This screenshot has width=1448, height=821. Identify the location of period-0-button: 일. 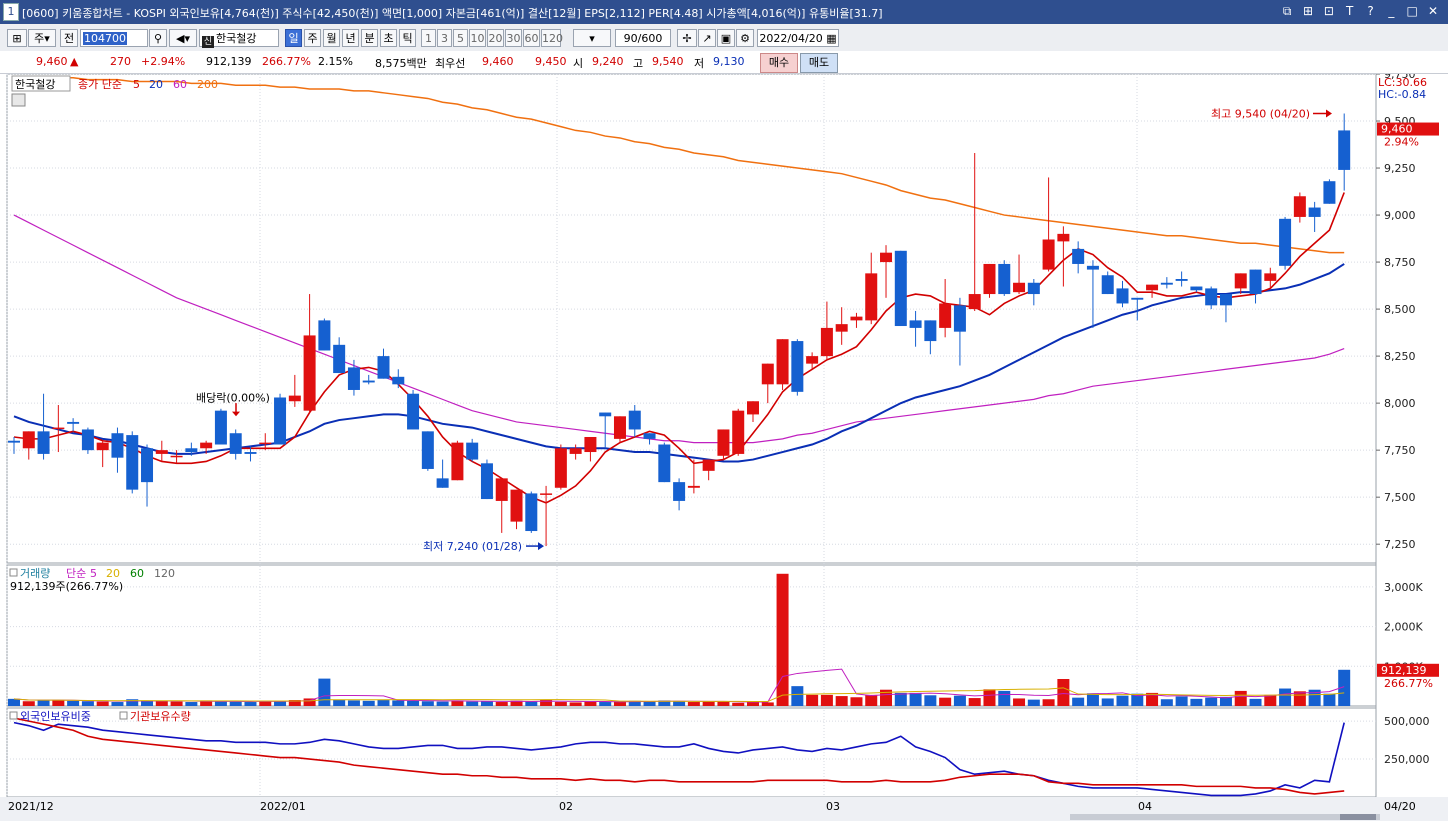
(293, 38).